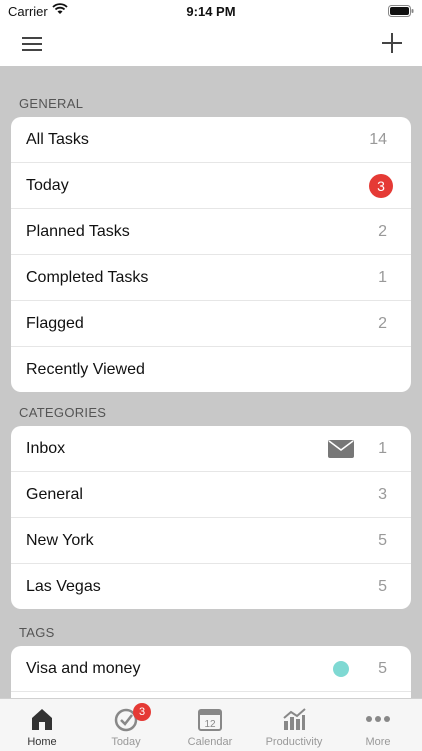 The width and height of the screenshot is (422, 751). I want to click on section-header-general: GENERAL, so click(51, 103).